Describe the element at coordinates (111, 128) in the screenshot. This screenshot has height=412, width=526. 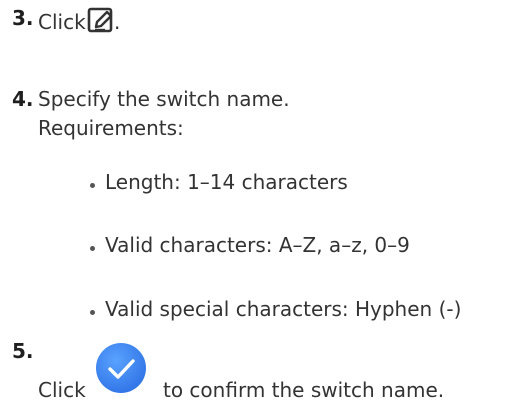
I see `requirements-heading: Requirements:` at that location.